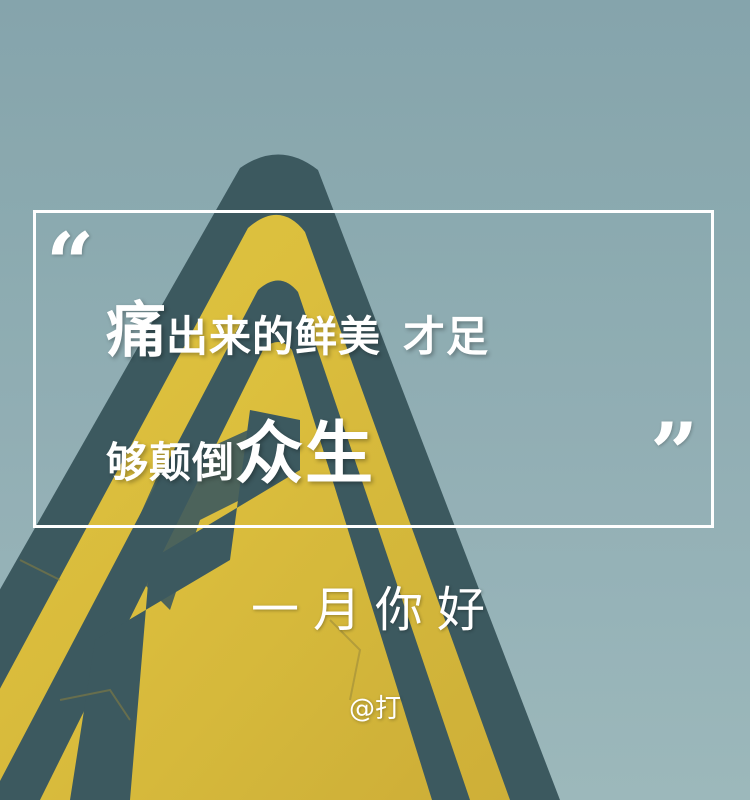 The width and height of the screenshot is (750, 800). Describe the element at coordinates (374, 610) in the screenshot. I see `subtitle: 一月你好` at that location.